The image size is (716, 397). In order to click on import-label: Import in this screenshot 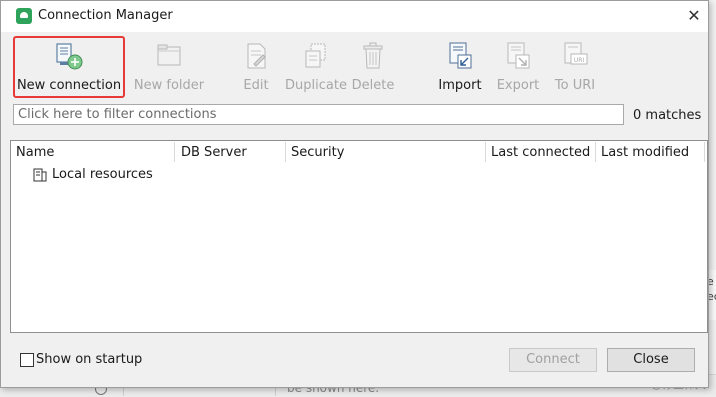, I will do `click(460, 85)`.